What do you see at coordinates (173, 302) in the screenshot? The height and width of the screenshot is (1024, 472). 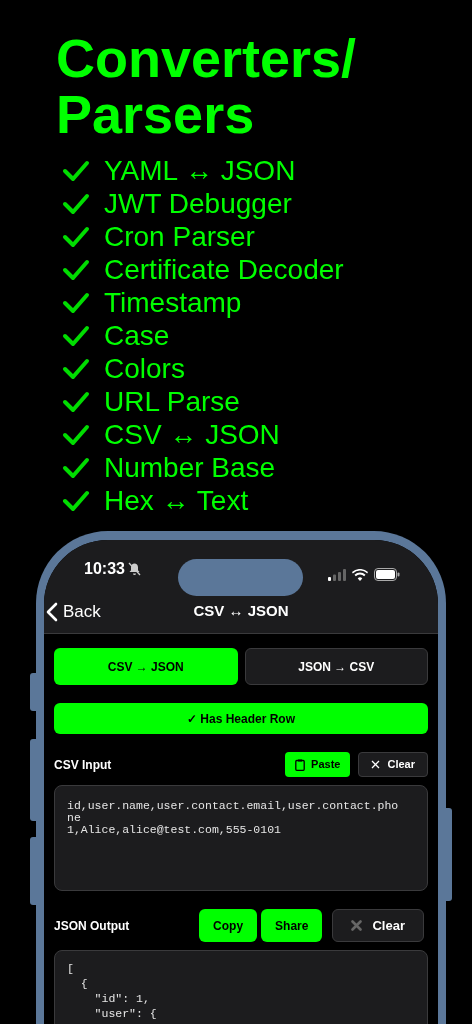 I see `feature-label: Timestamp` at bounding box center [173, 302].